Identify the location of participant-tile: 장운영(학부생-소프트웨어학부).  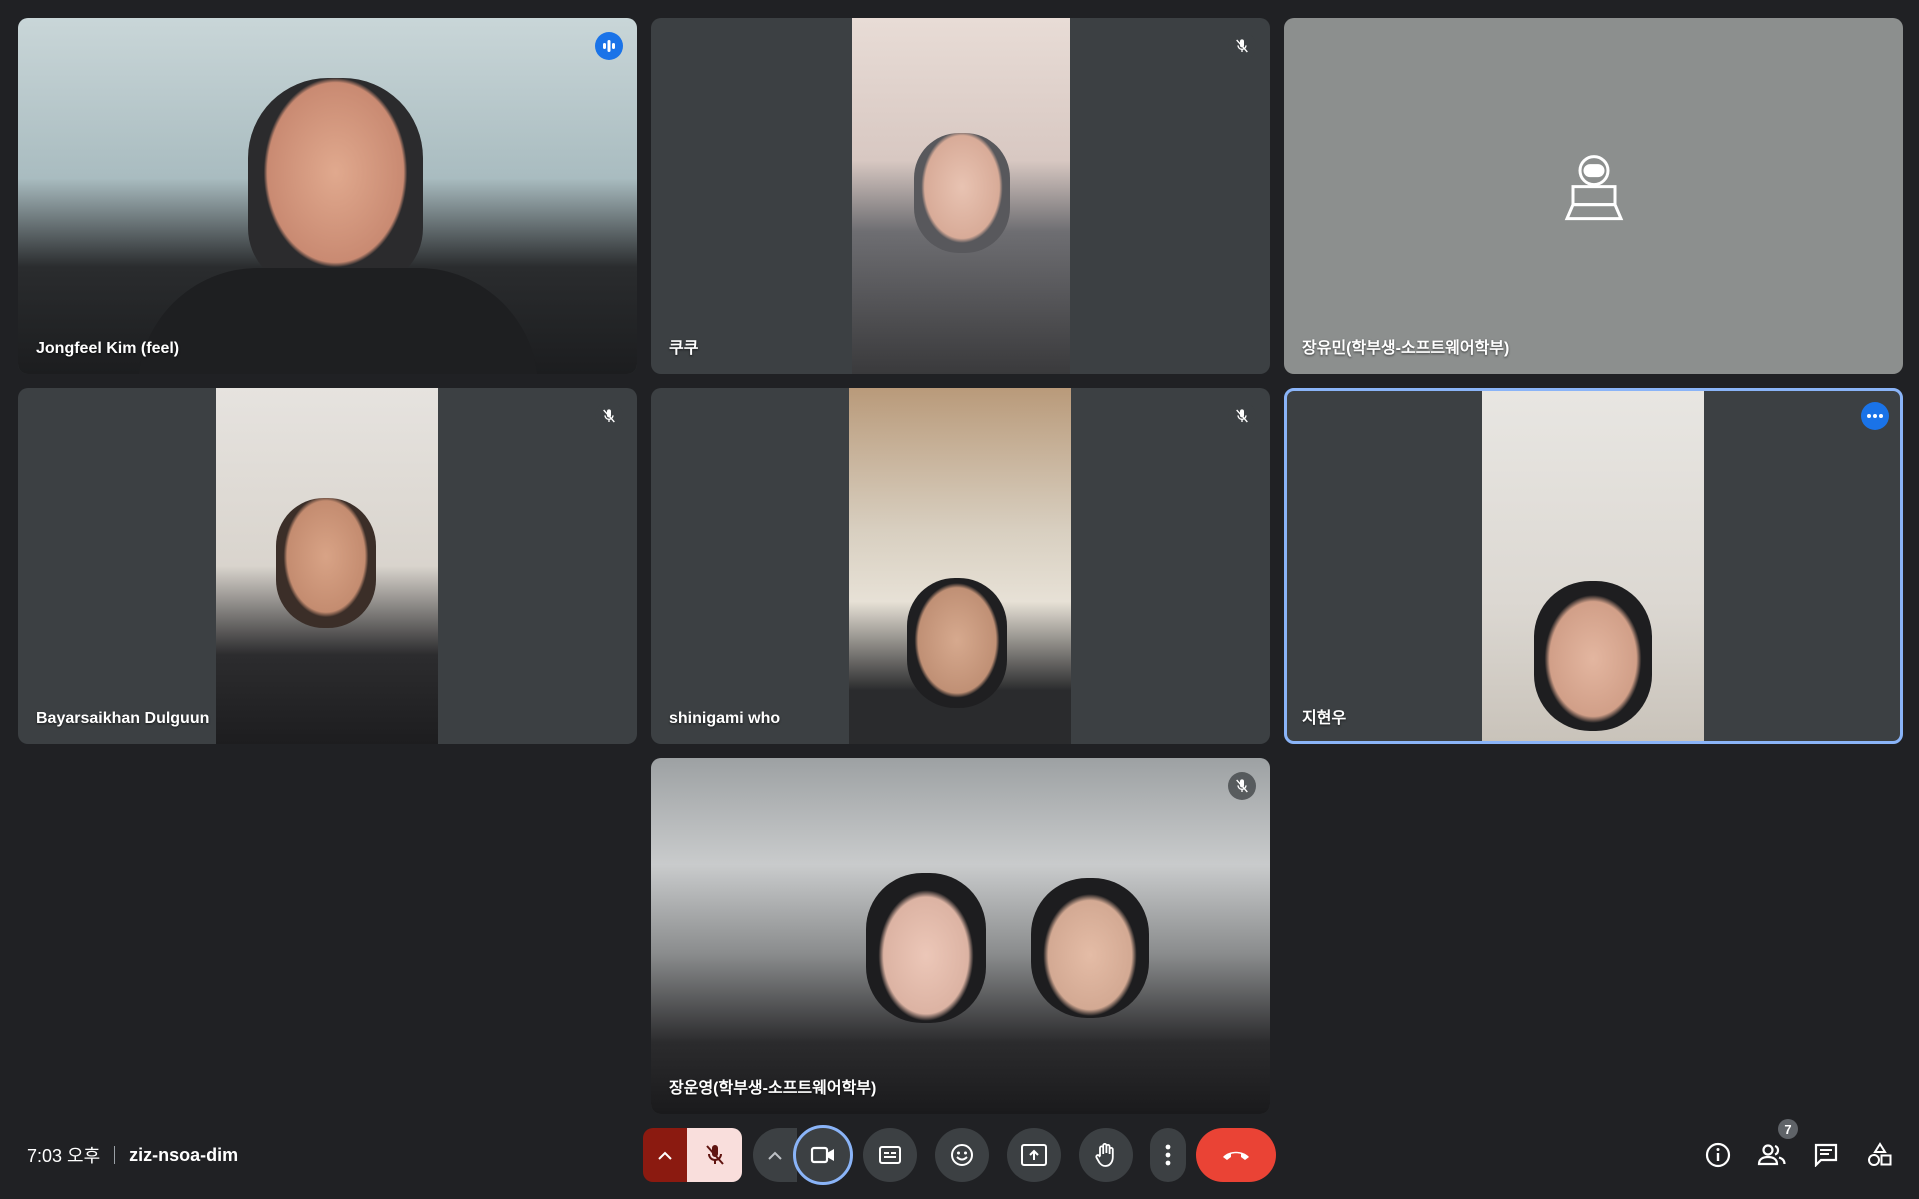
(960, 936).